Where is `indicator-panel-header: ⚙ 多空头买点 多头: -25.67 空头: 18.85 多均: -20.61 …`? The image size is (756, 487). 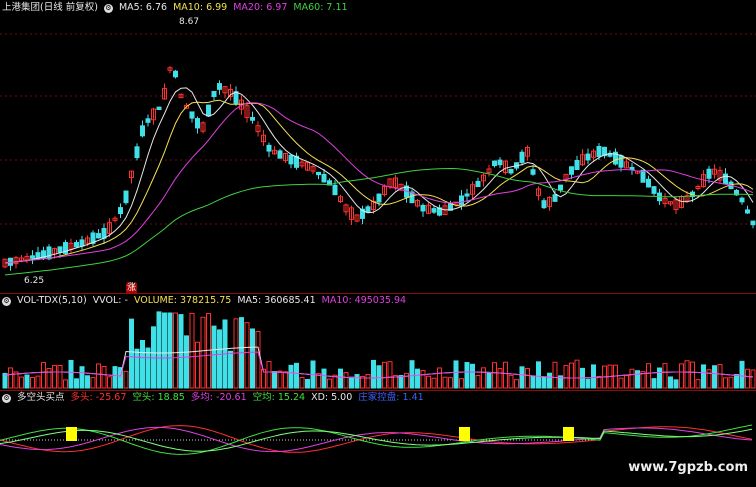 indicator-panel-header: ⚙ 多空头买点 多头: -25.67 空头: 18.85 多均: -20.61 … is located at coordinates (213, 398).